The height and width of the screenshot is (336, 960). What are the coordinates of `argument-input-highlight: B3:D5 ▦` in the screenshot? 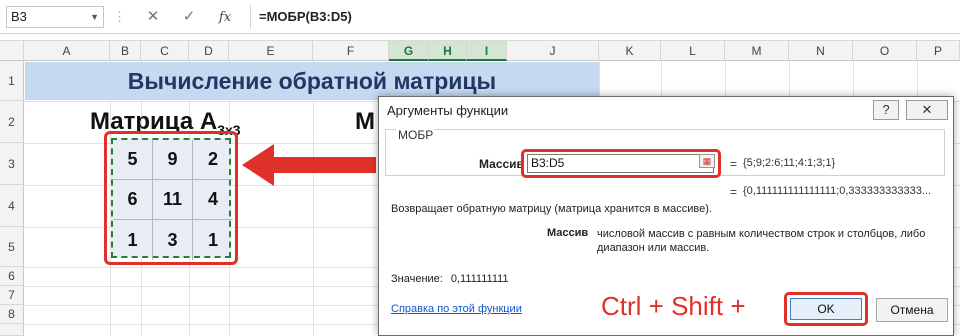 It's located at (621, 163).